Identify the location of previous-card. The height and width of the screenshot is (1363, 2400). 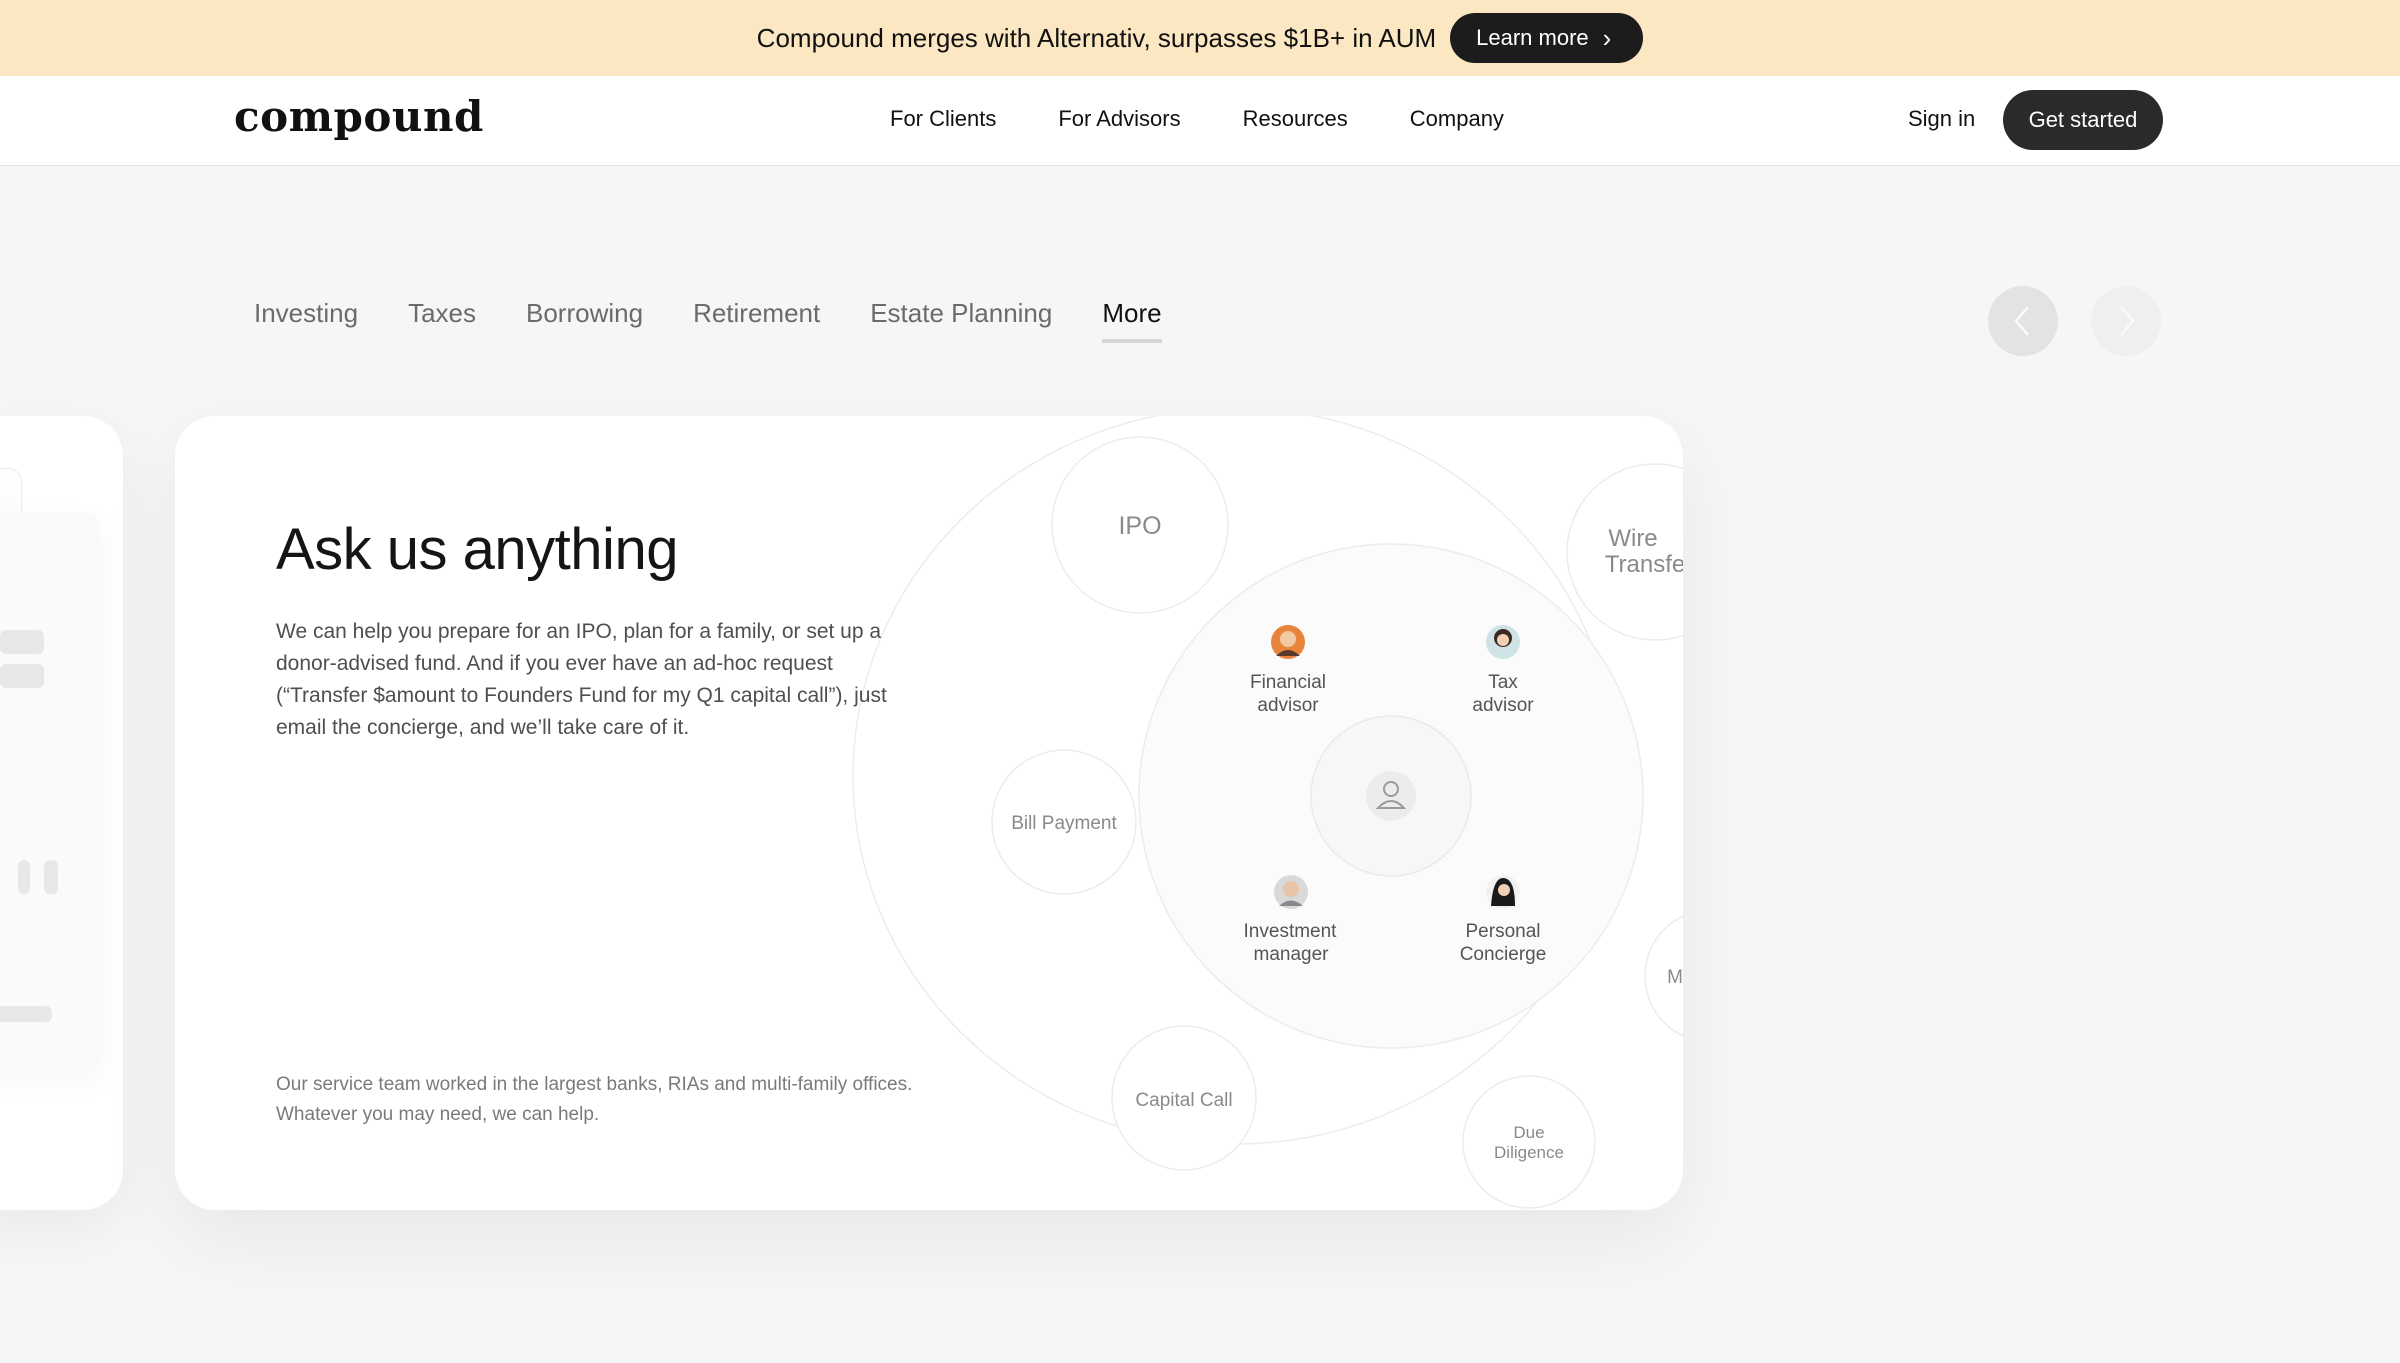
(61, 813).